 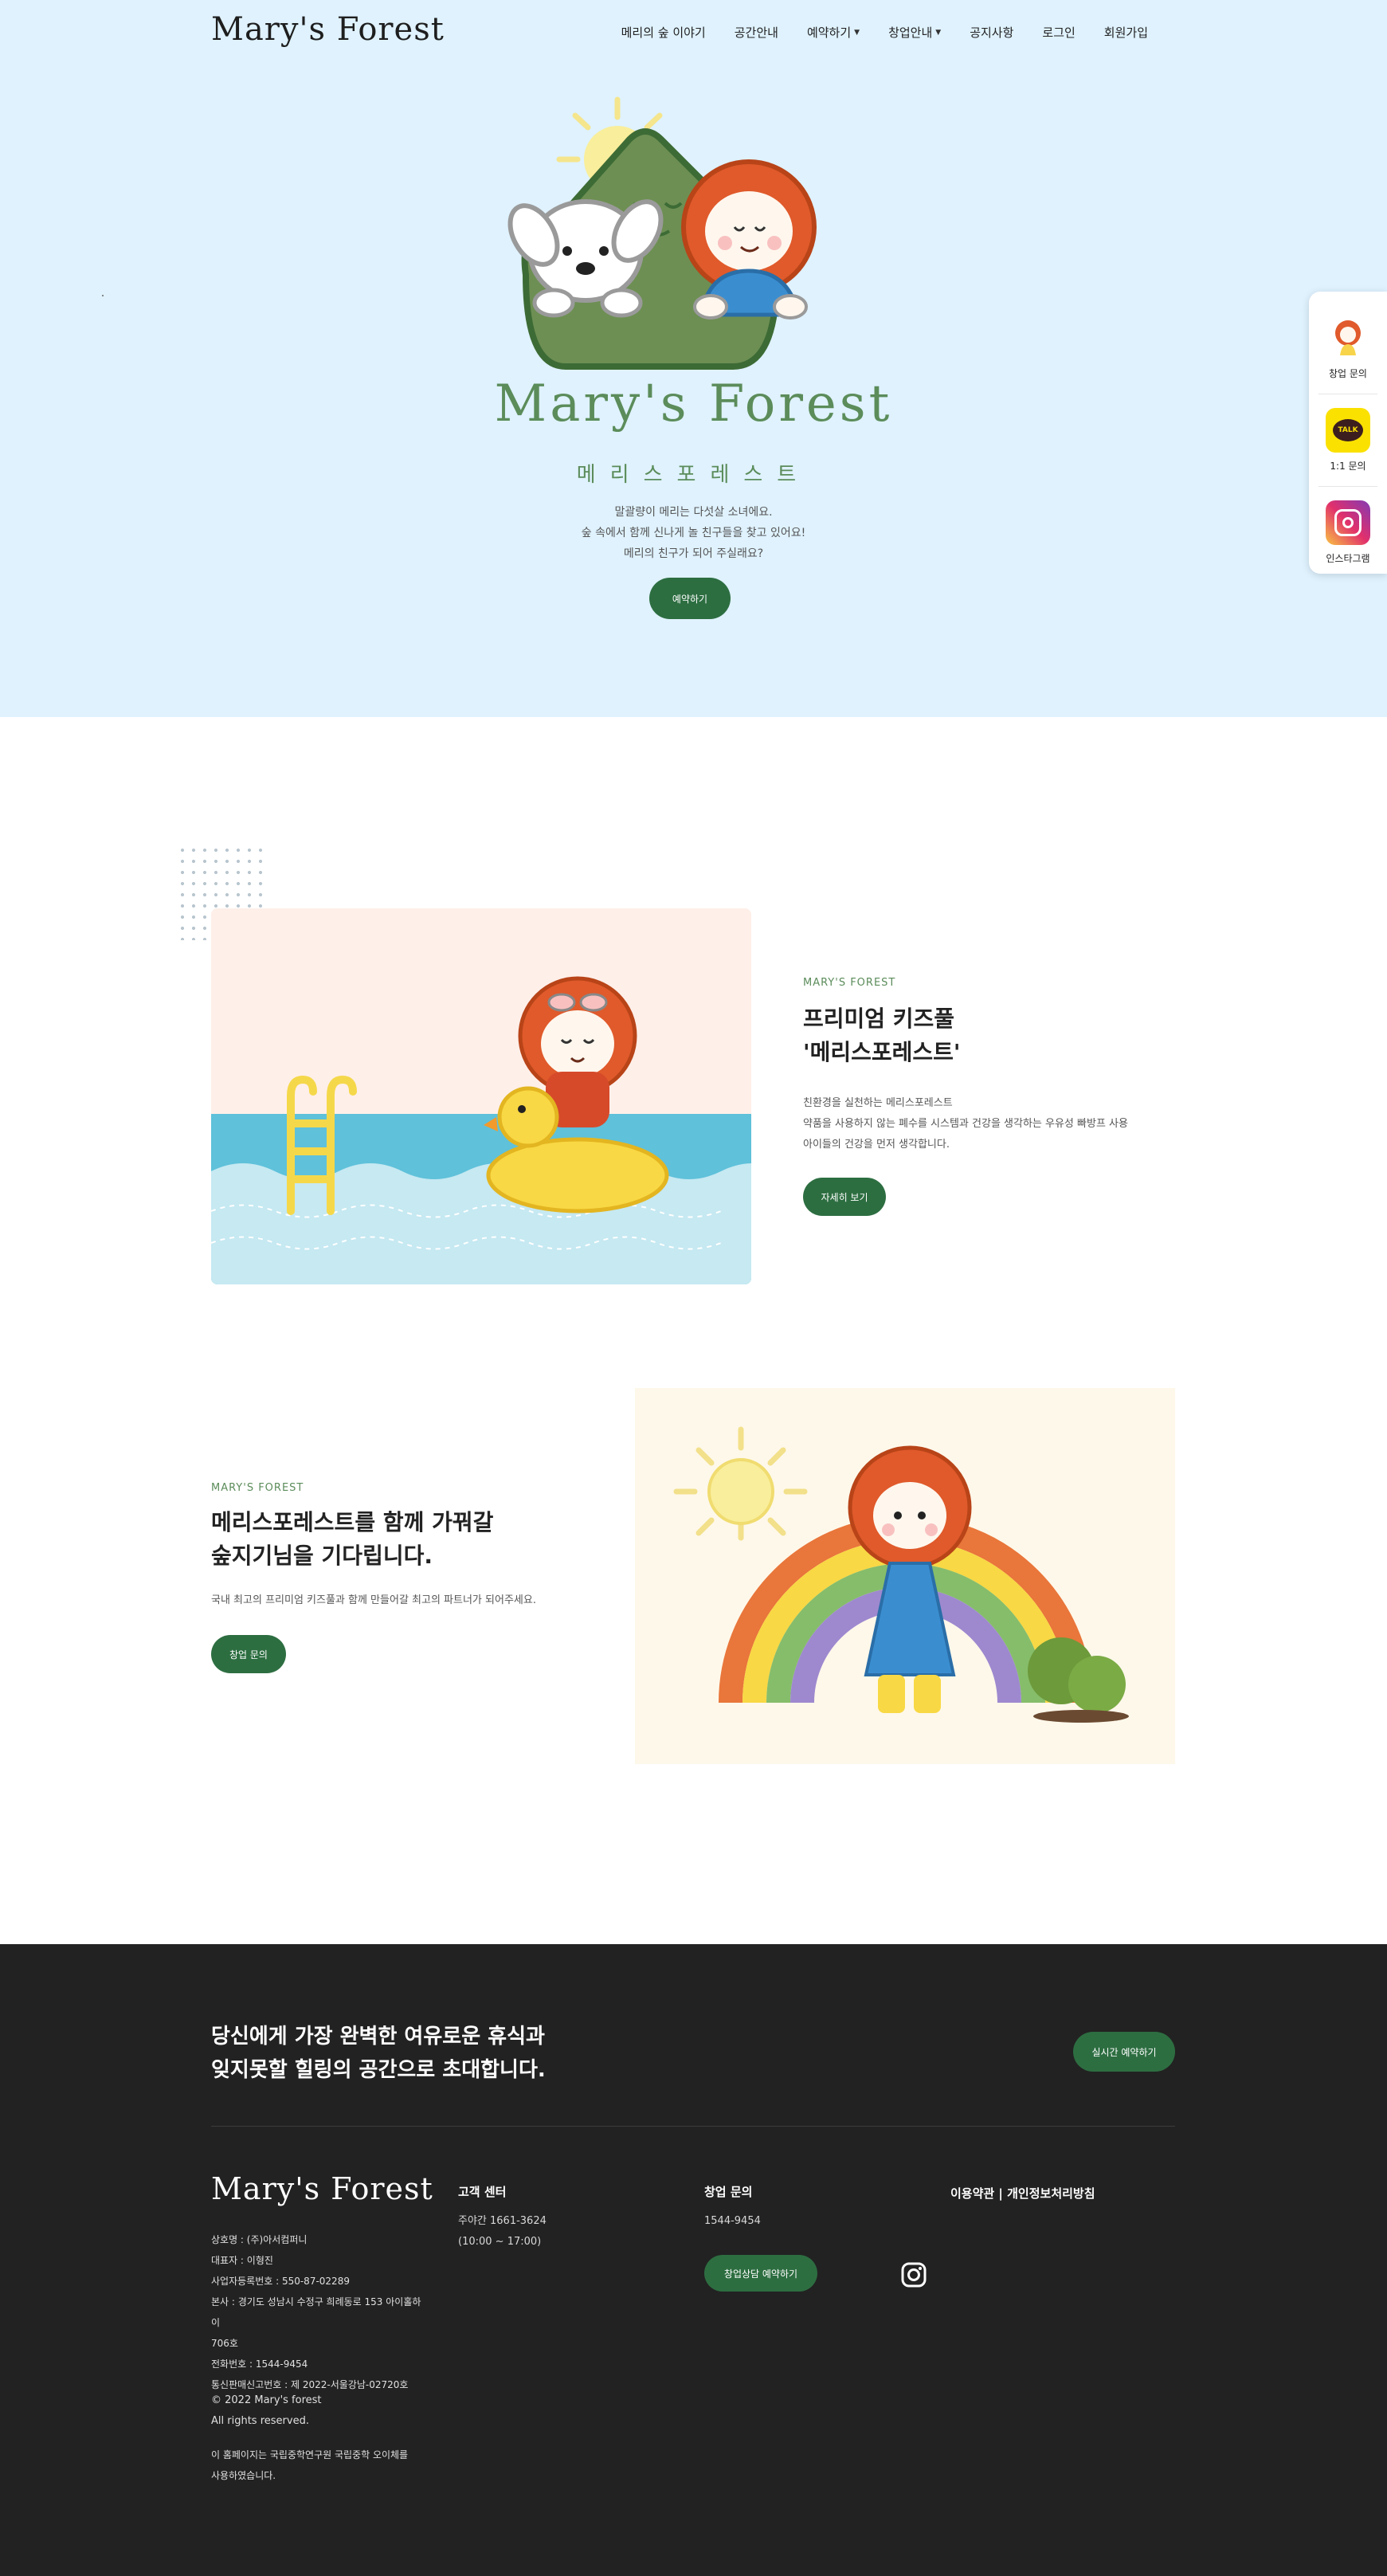 What do you see at coordinates (693, 2126) in the screenshot?
I see `footer-divider` at bounding box center [693, 2126].